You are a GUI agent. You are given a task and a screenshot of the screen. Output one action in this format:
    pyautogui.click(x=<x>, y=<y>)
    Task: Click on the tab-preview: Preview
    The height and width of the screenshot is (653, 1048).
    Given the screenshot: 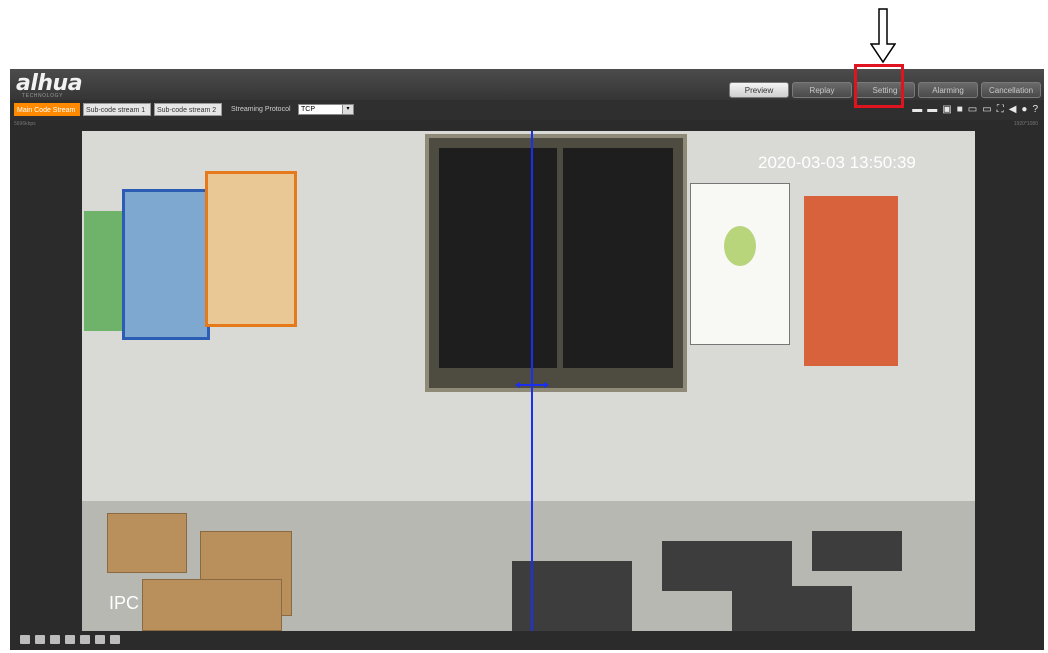 What is the action you would take?
    pyautogui.click(x=759, y=90)
    